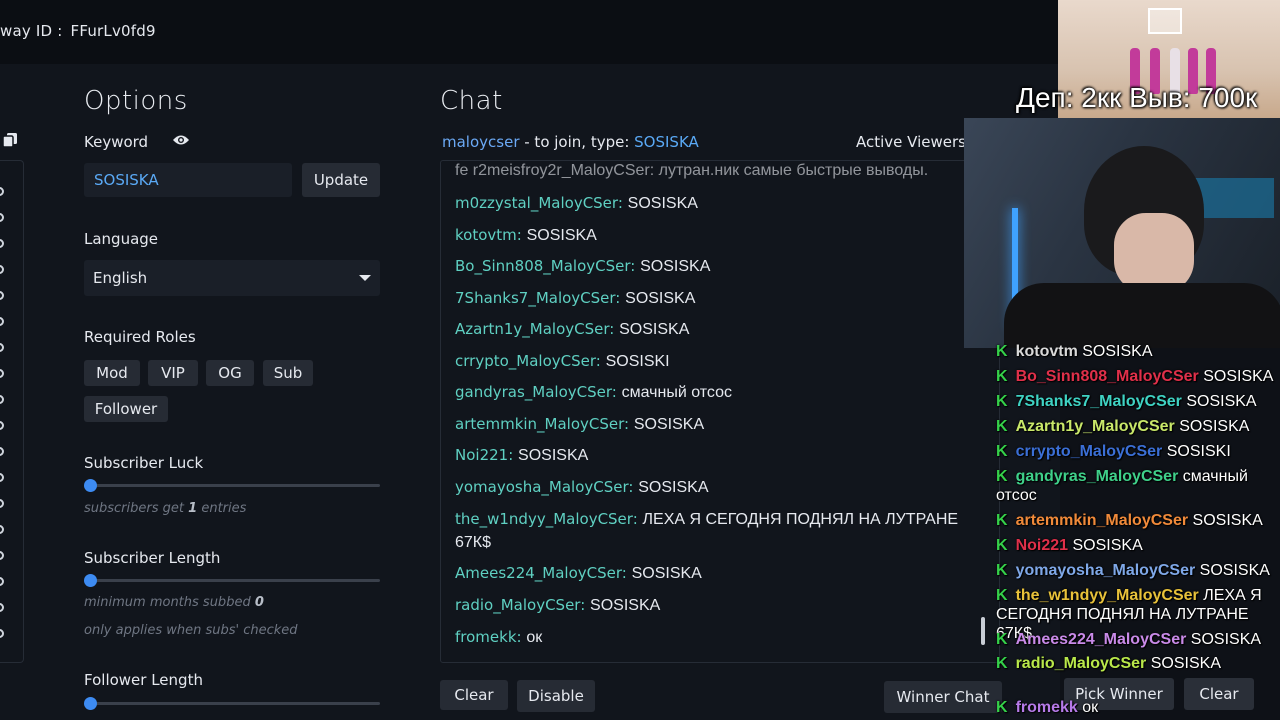 The height and width of the screenshot is (720, 1280). I want to click on chat-text: SOSISKI, so click(637, 361).